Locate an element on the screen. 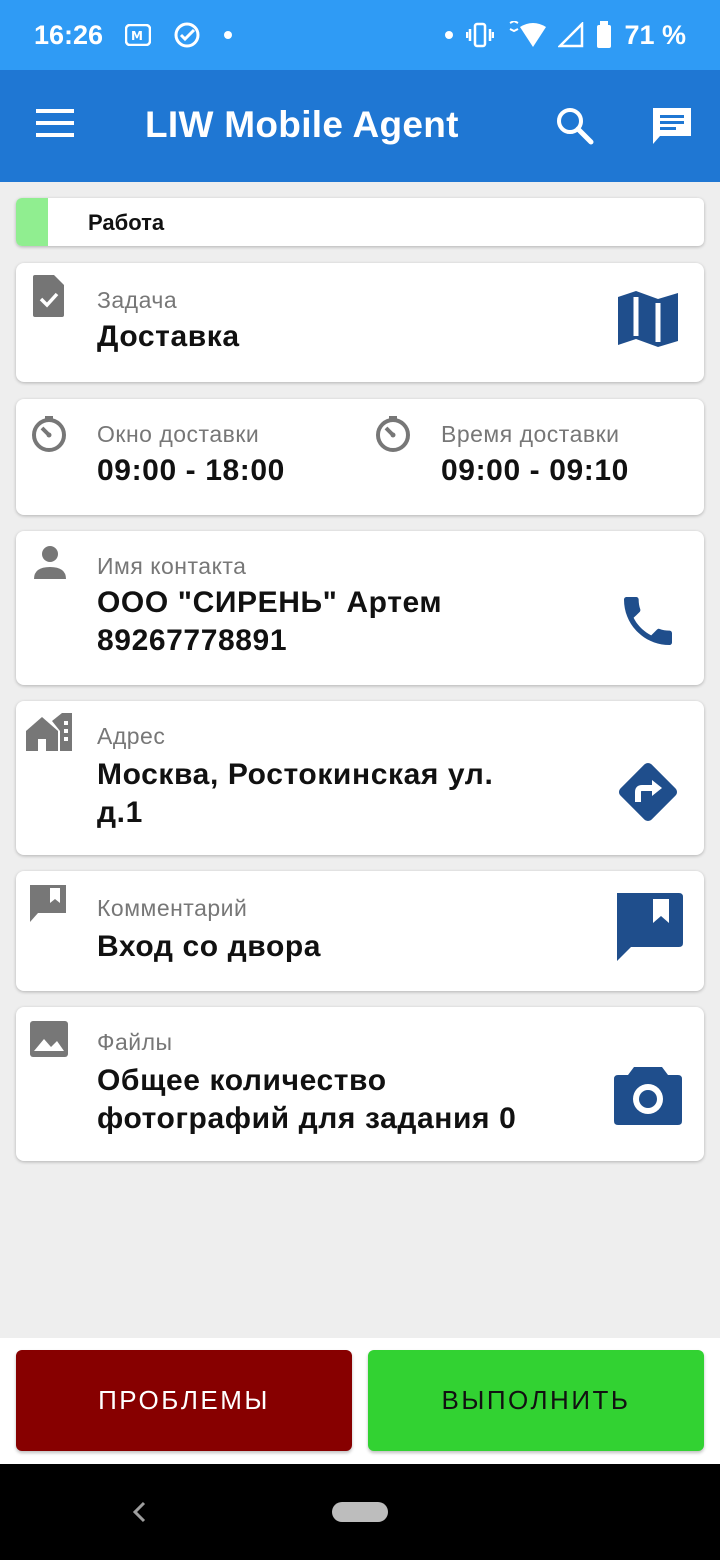 This screenshot has height=1560, width=720. chat-icon is located at coordinates (672, 128).